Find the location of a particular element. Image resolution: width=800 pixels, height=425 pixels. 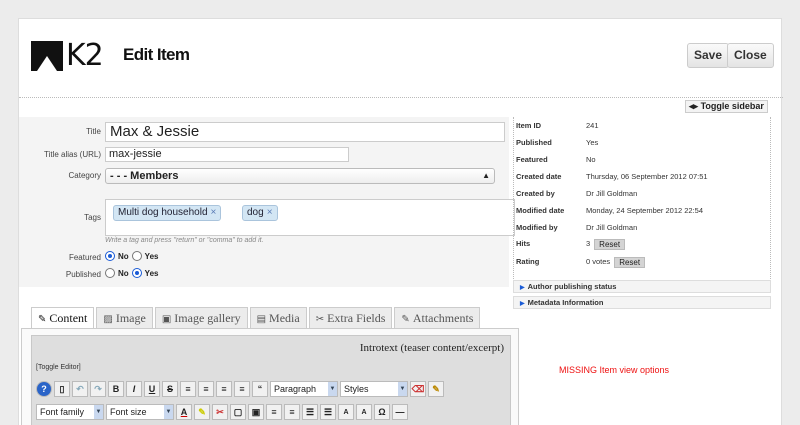

info-row-rating: Rating 0 votes Reset is located at coordinates (581, 262).